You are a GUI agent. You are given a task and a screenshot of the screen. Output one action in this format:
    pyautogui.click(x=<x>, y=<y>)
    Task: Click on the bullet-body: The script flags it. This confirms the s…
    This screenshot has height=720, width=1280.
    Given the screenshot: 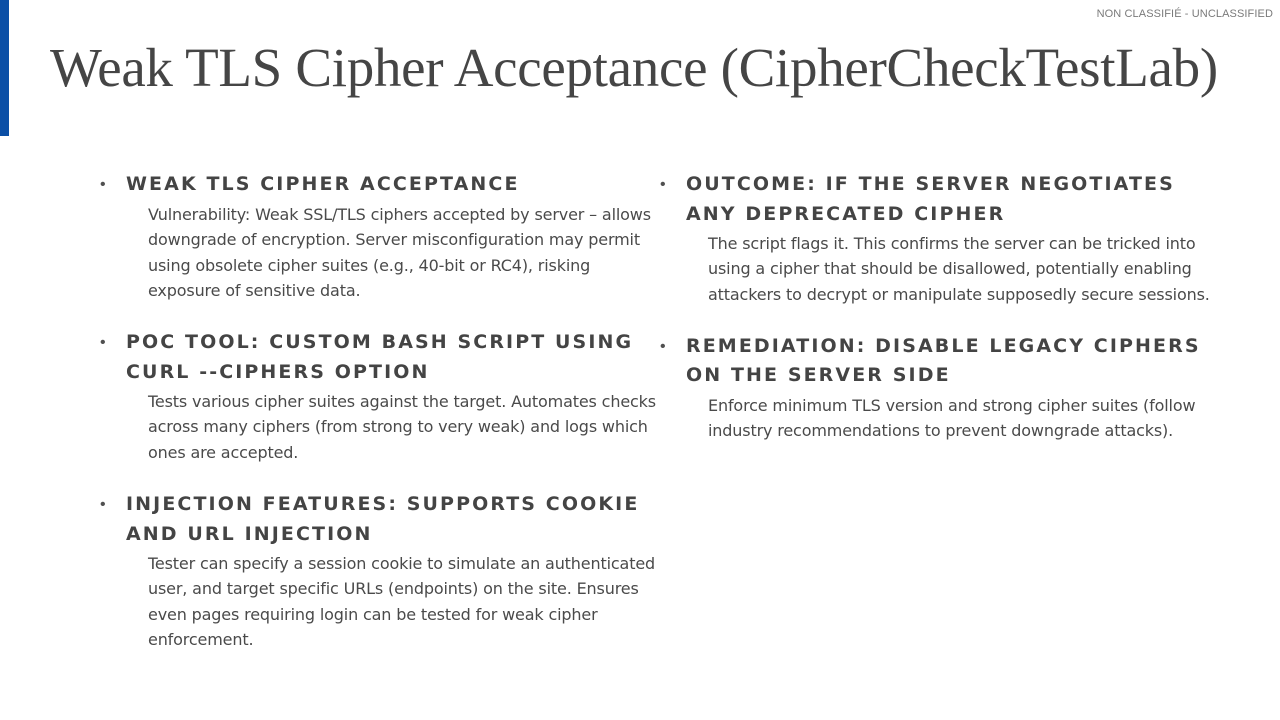 What is the action you would take?
    pyautogui.click(x=959, y=269)
    